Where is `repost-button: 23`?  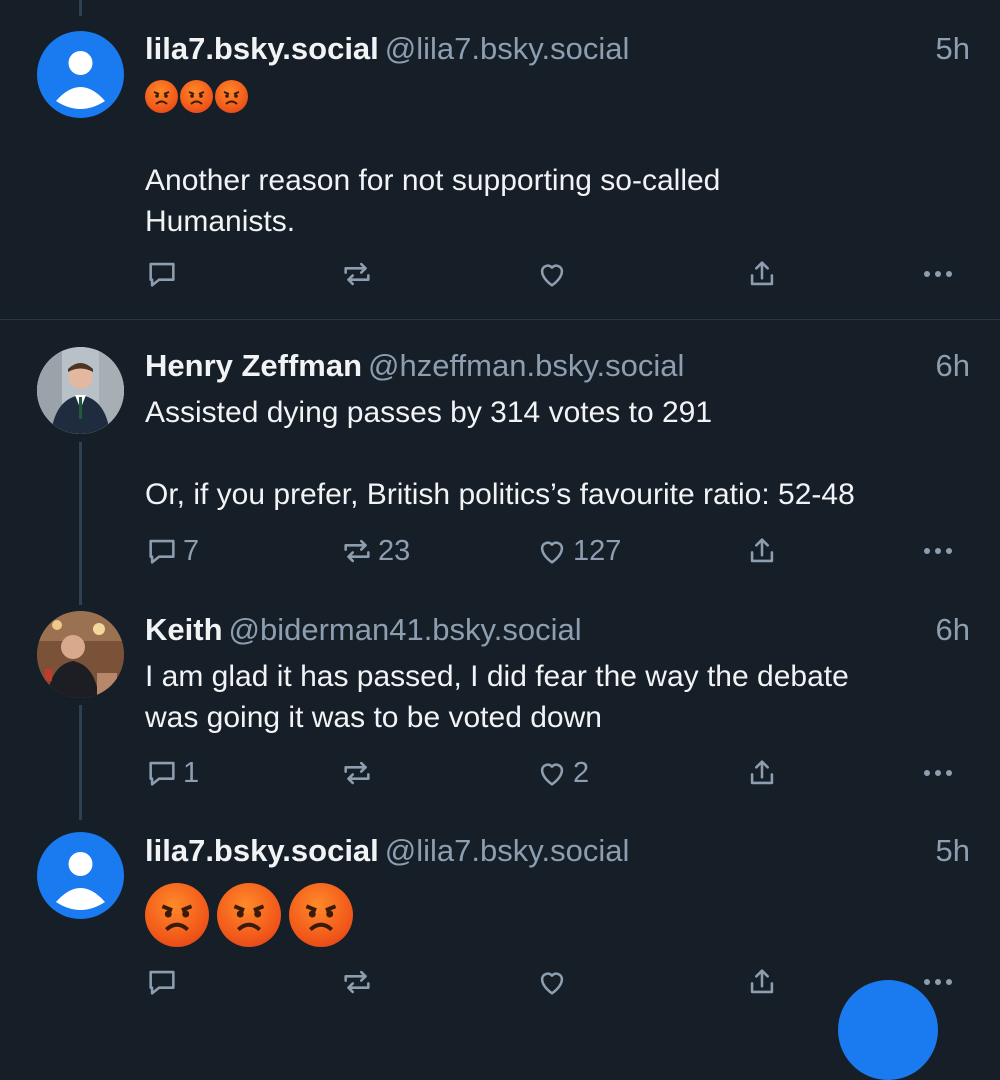 repost-button: 23 is located at coordinates (375, 551).